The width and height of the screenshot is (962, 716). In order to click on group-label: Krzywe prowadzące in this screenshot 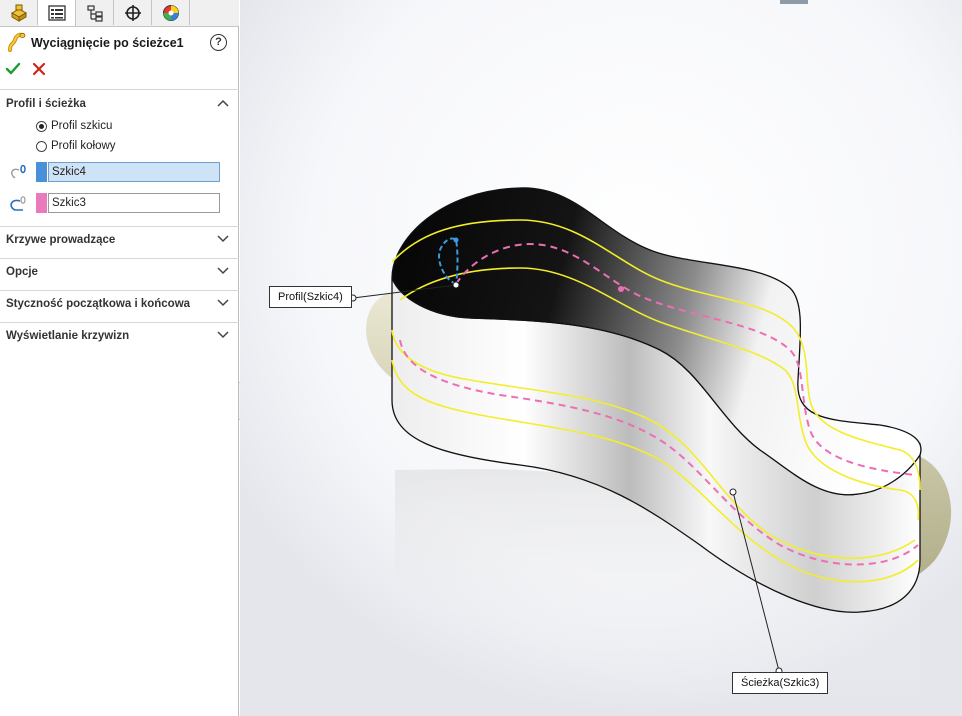, I will do `click(61, 240)`.